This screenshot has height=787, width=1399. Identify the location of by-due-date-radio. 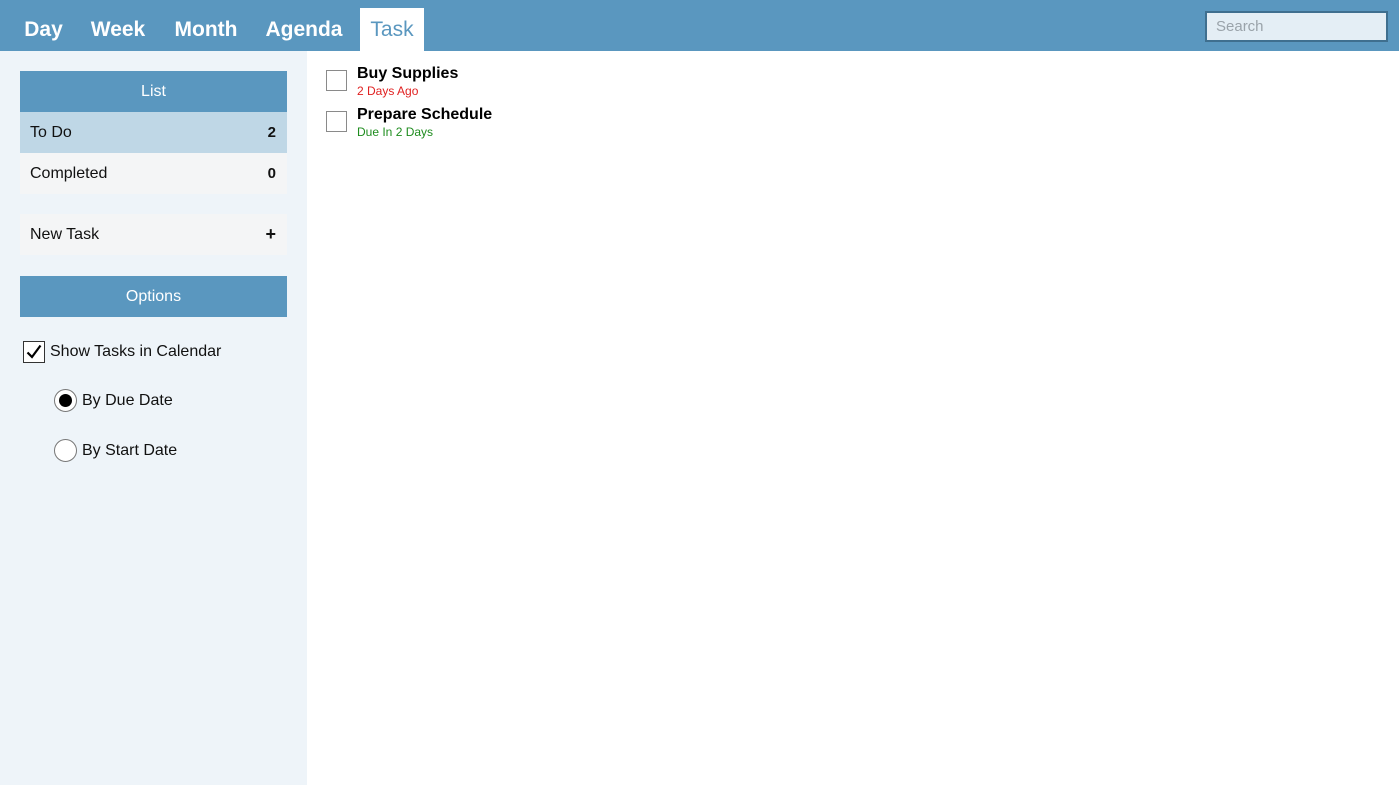
(65, 400).